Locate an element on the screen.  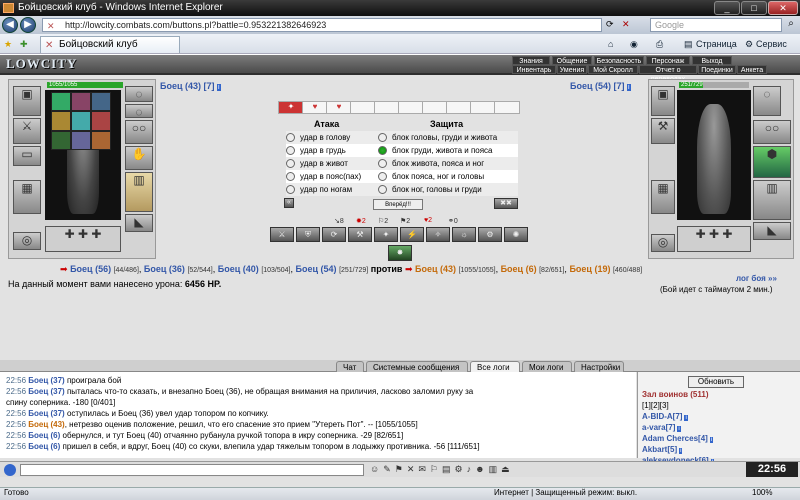
forward-button: ▶ is located at coordinates (28, 25).